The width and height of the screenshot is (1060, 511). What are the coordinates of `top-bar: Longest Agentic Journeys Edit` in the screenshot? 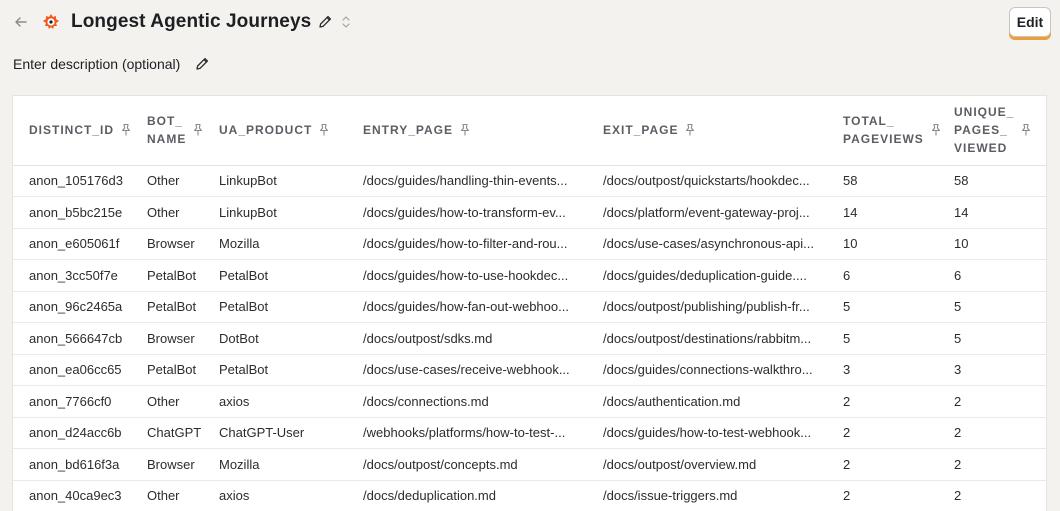 It's located at (530, 23).